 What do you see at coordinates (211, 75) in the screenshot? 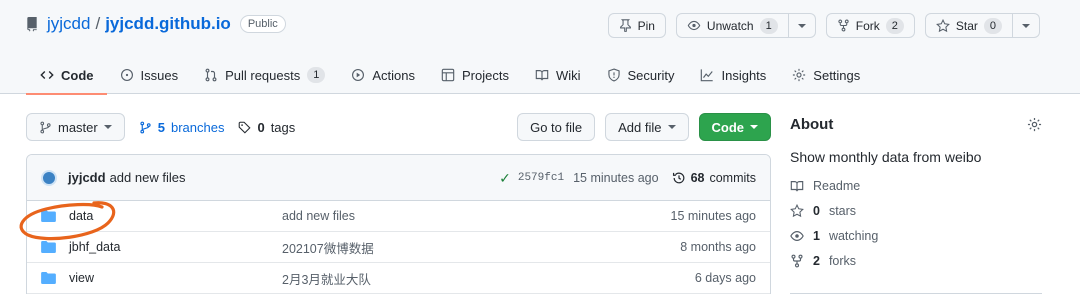
I see `pull-request-icon` at bounding box center [211, 75].